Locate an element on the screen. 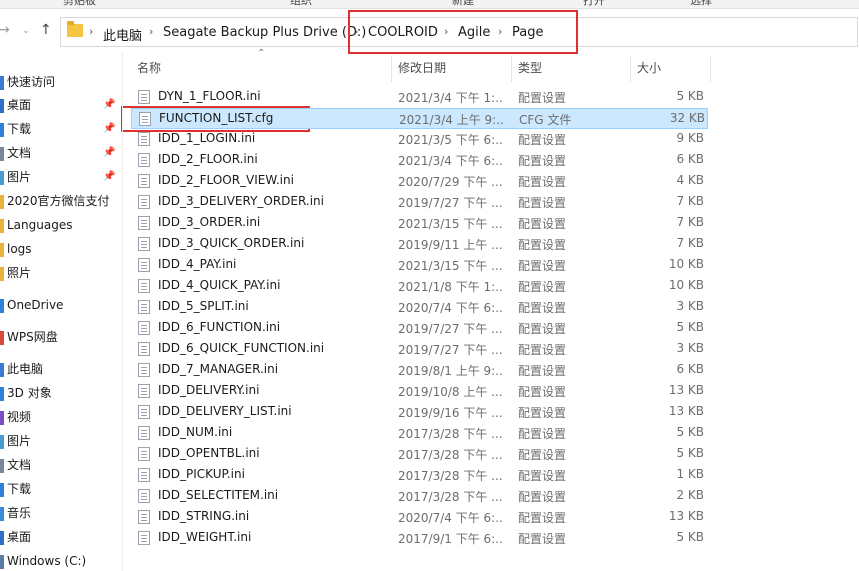  sidebar-item-documents-pc: 文档 is located at coordinates (15, 465).